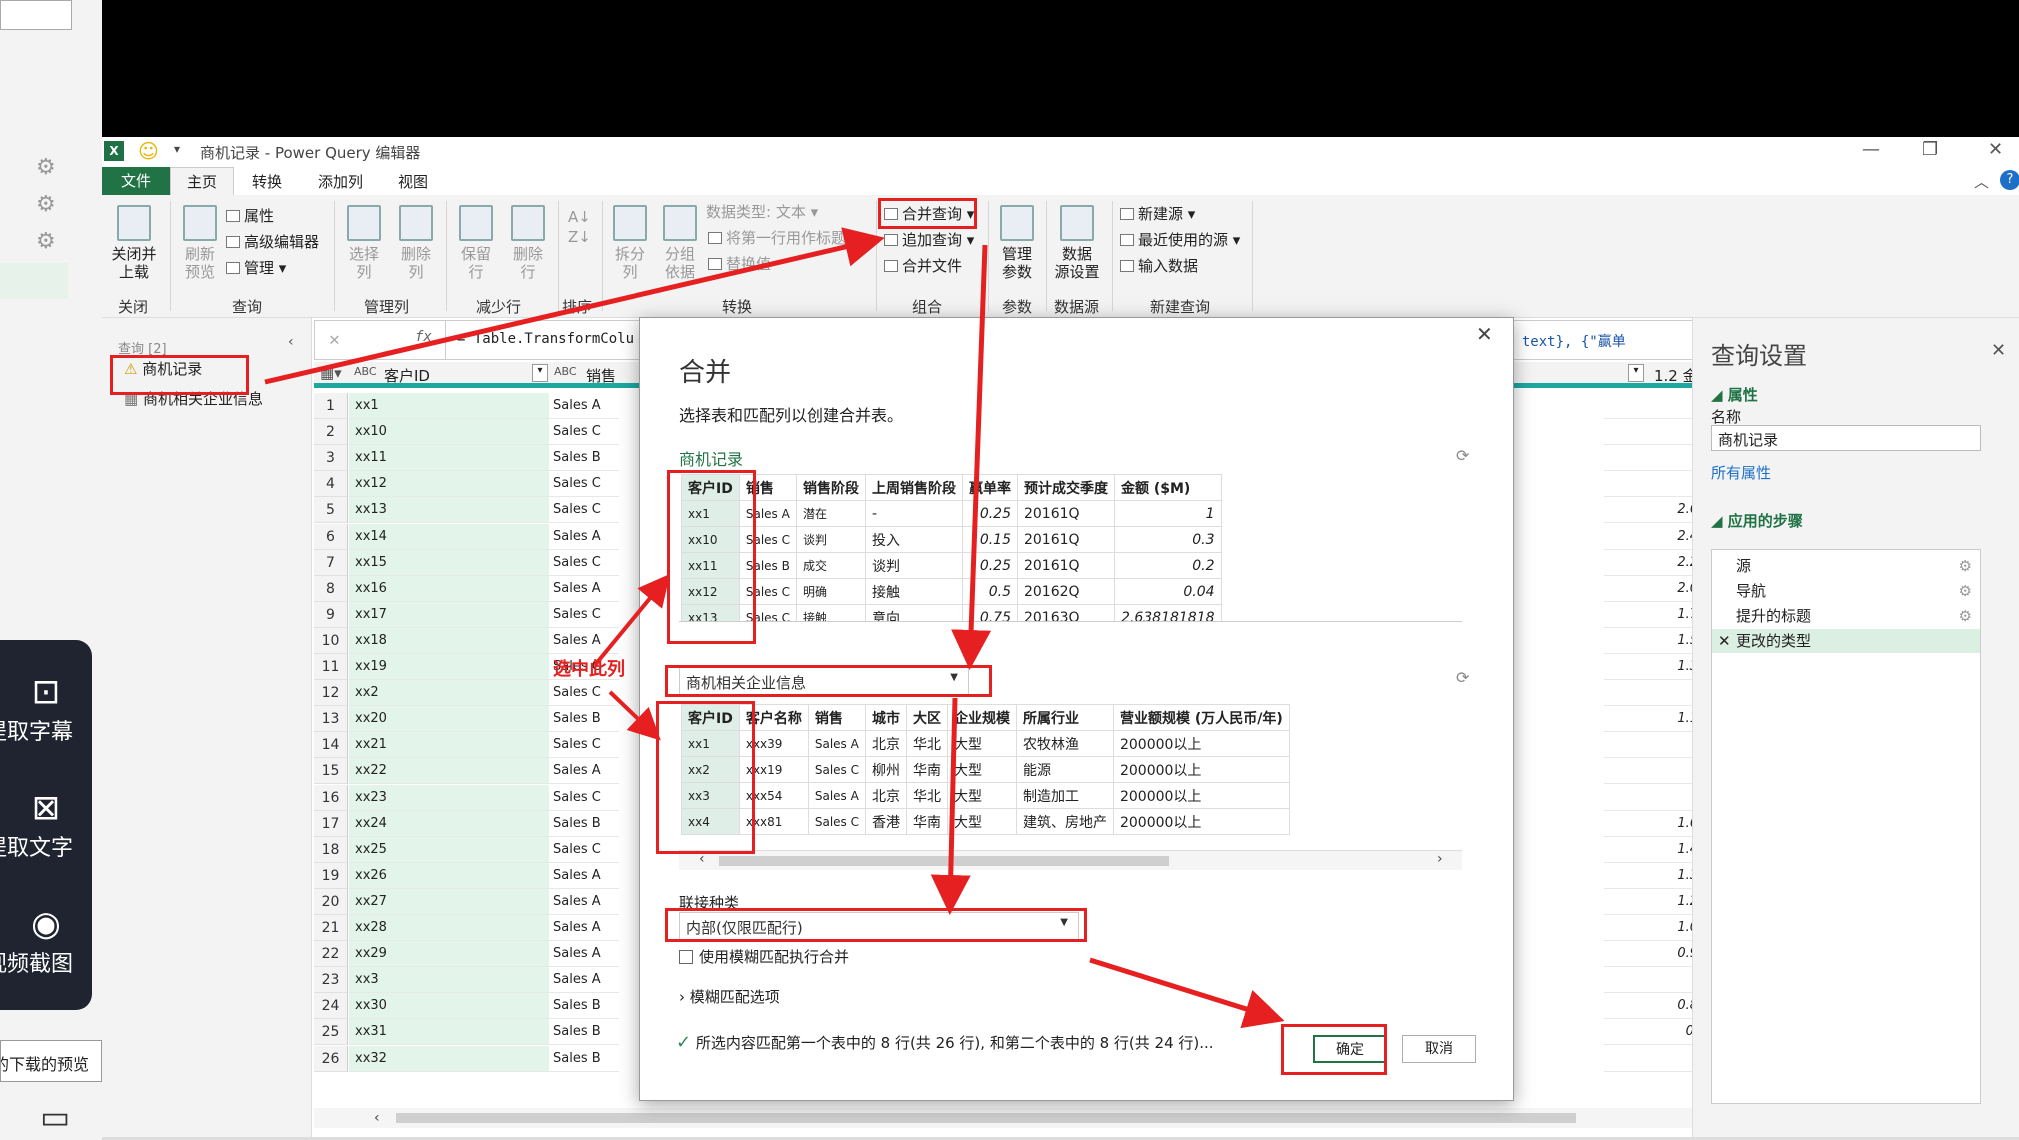 The image size is (2019, 1140). Describe the element at coordinates (1998, 350) in the screenshot. I see `close-settings-icon: ✕` at that location.